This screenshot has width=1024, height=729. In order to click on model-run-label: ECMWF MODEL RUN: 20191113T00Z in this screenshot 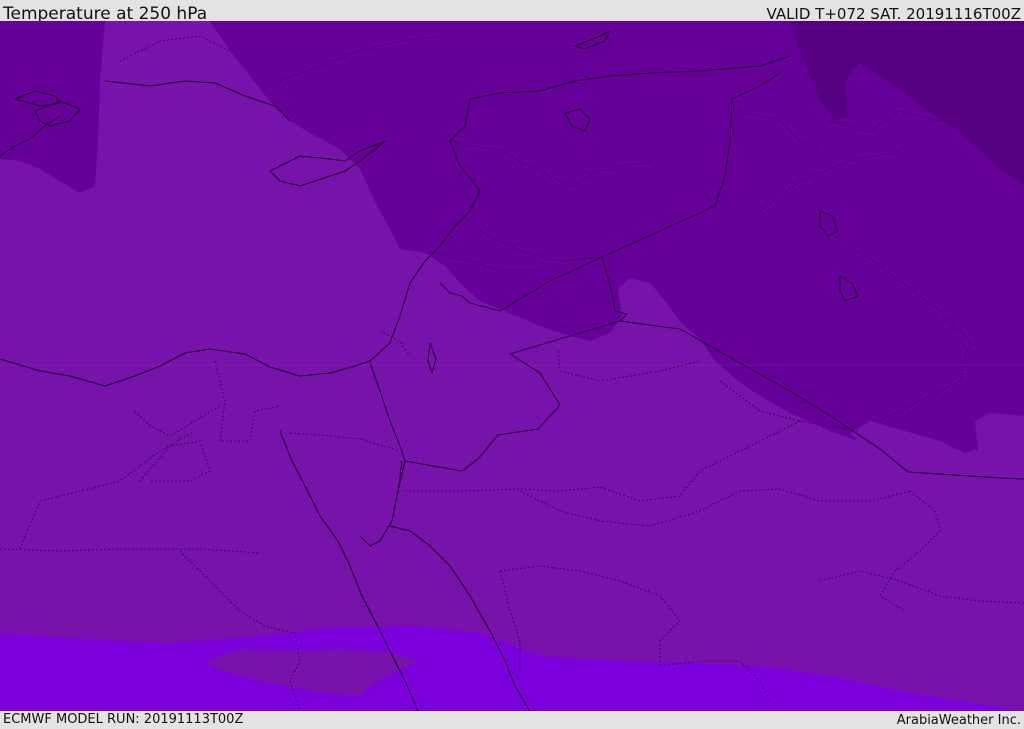, I will do `click(123, 719)`.